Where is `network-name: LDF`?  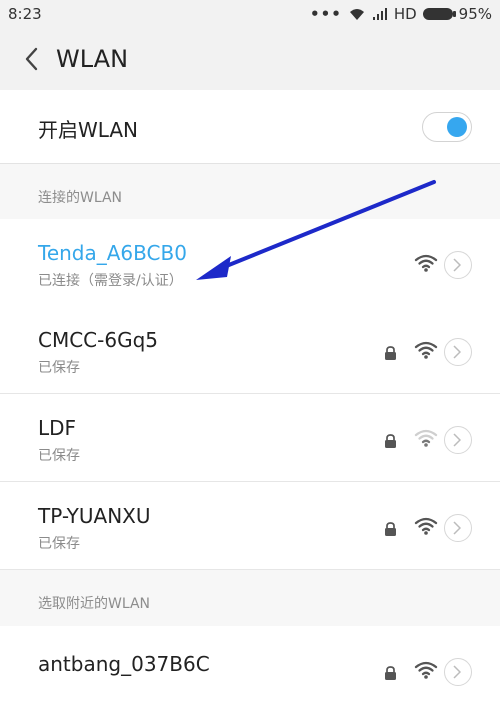
network-name: LDF is located at coordinates (57, 428).